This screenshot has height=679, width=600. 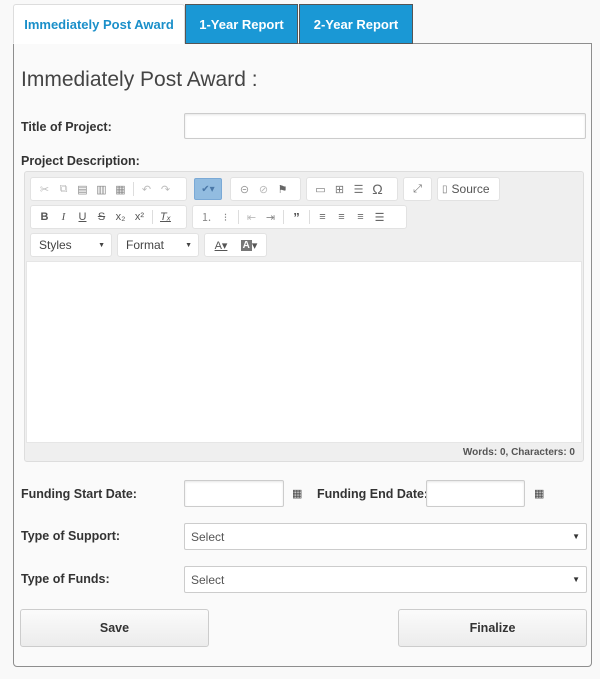 What do you see at coordinates (101, 217) in the screenshot?
I see `strikethrough-icon: S` at bounding box center [101, 217].